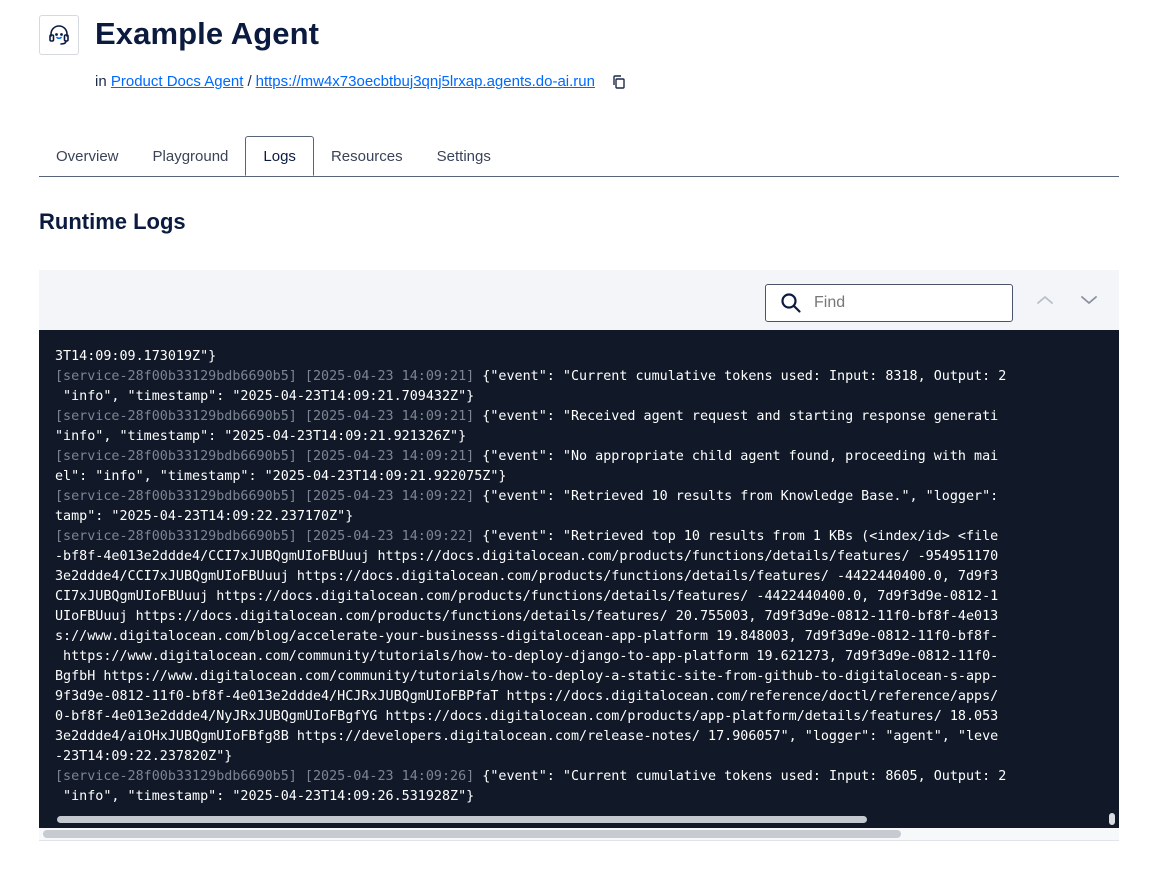 This screenshot has width=1150, height=885. What do you see at coordinates (144, 756) in the screenshot?
I see `log-message: -23T14:09:22.237820Z"}` at bounding box center [144, 756].